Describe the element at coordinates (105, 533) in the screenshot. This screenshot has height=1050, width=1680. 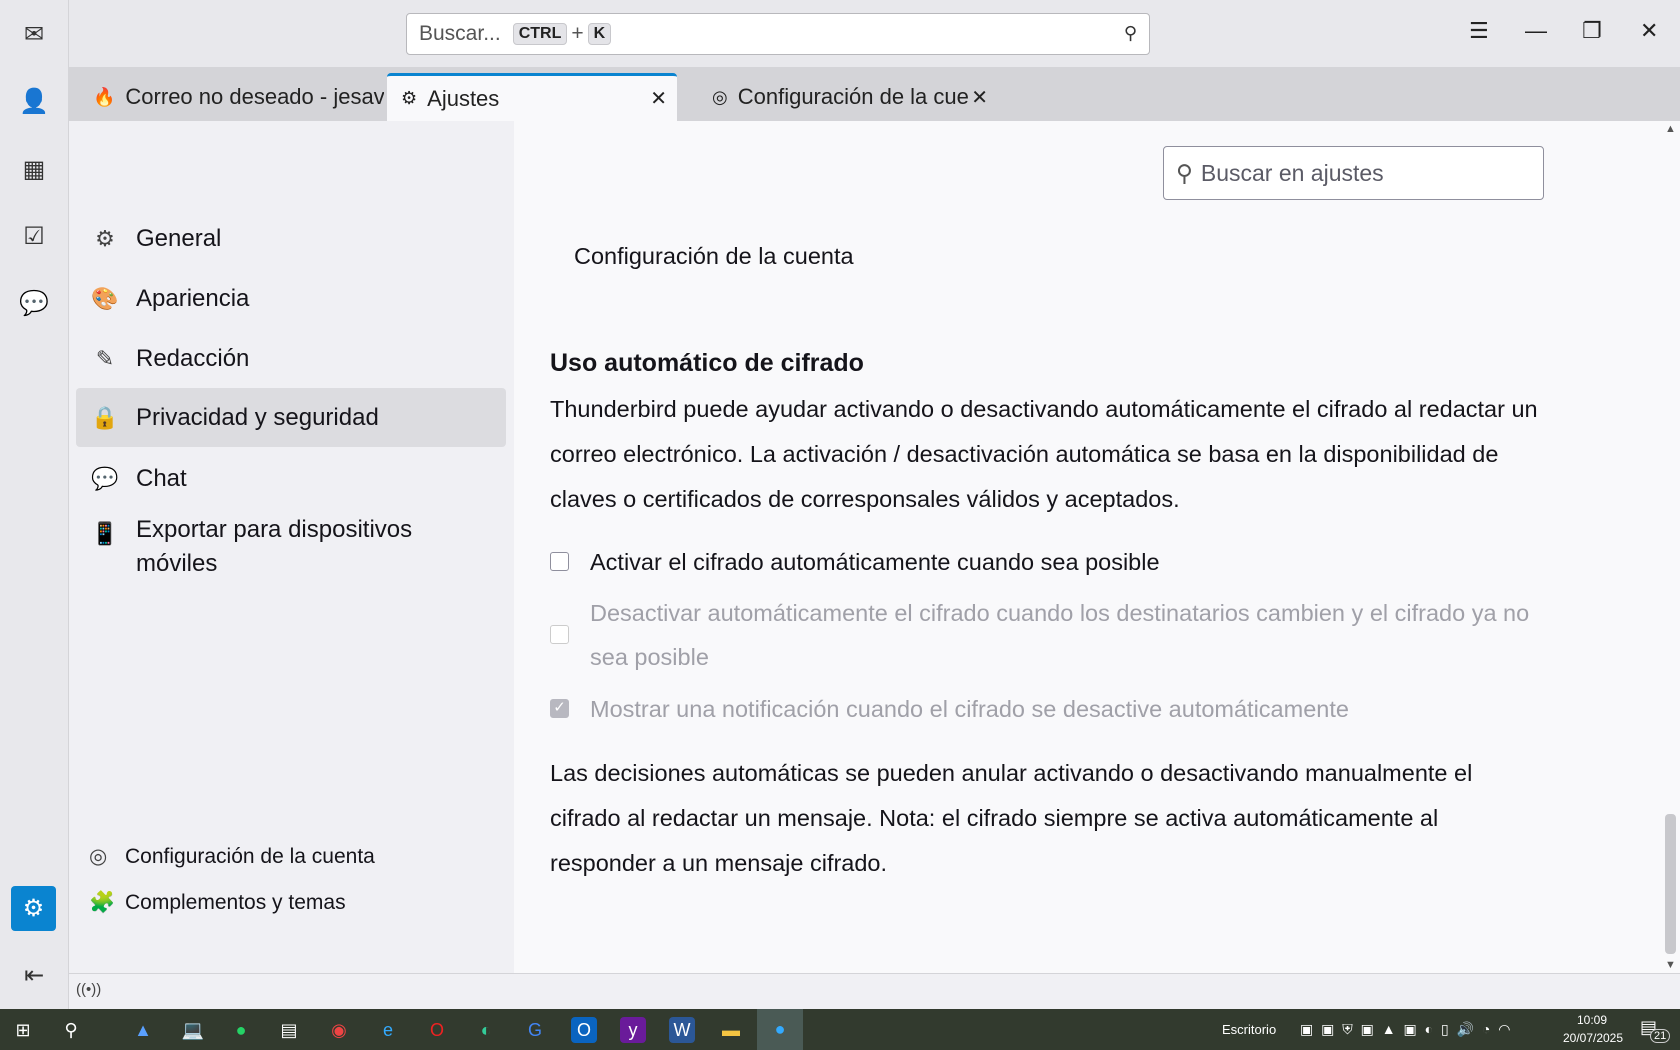
I see `mobile-icon: 📱` at that location.